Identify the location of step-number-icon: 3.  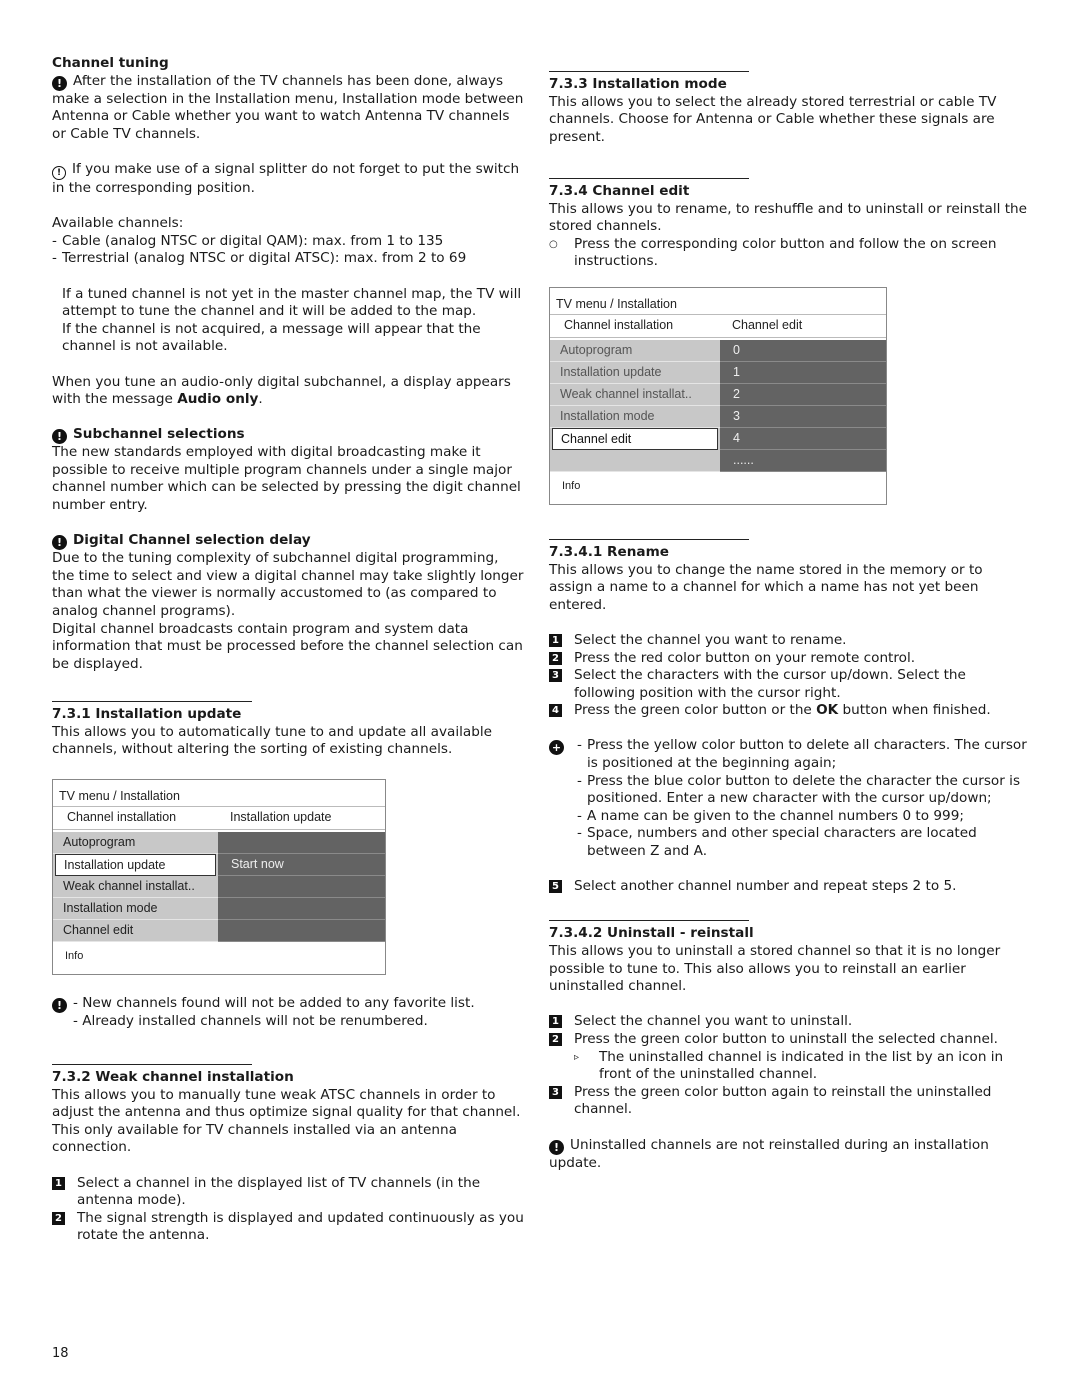
(555, 1092).